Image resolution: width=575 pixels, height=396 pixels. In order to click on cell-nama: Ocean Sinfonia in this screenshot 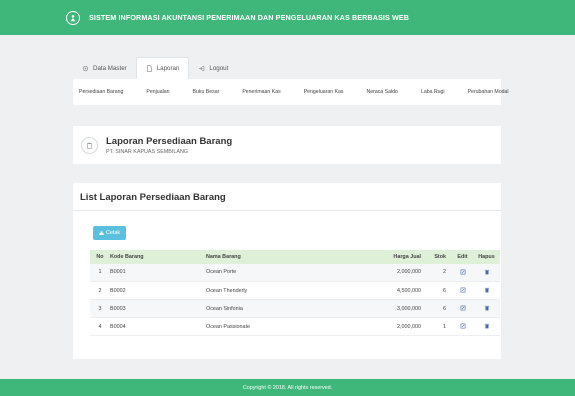, I will do `click(270, 308)`.